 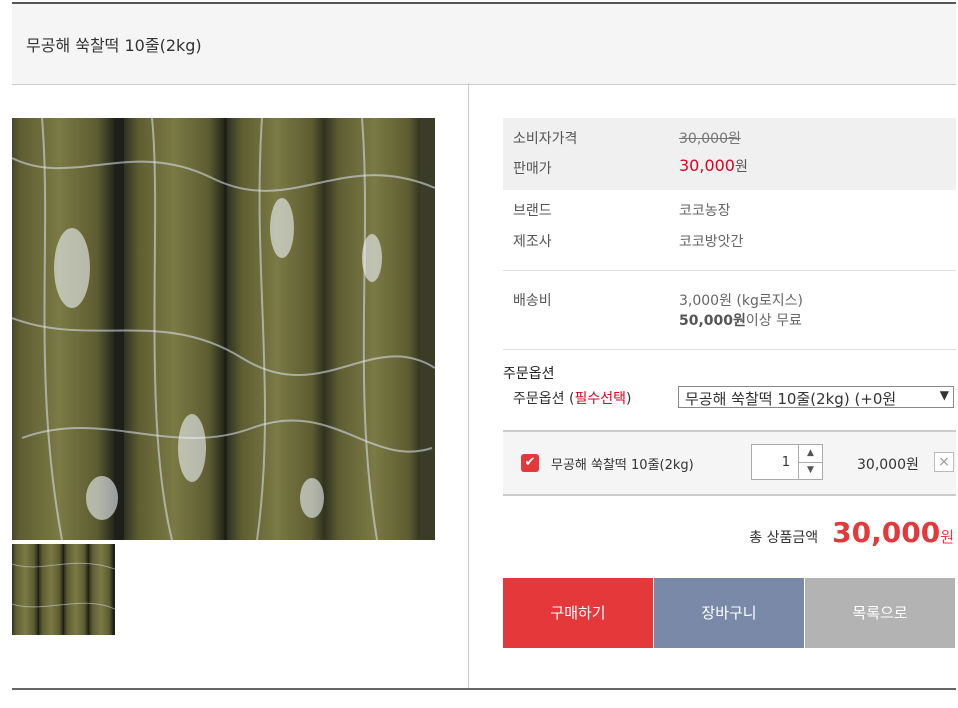 I want to click on quantity-stepper: ▲ ▼, so click(x=811, y=462).